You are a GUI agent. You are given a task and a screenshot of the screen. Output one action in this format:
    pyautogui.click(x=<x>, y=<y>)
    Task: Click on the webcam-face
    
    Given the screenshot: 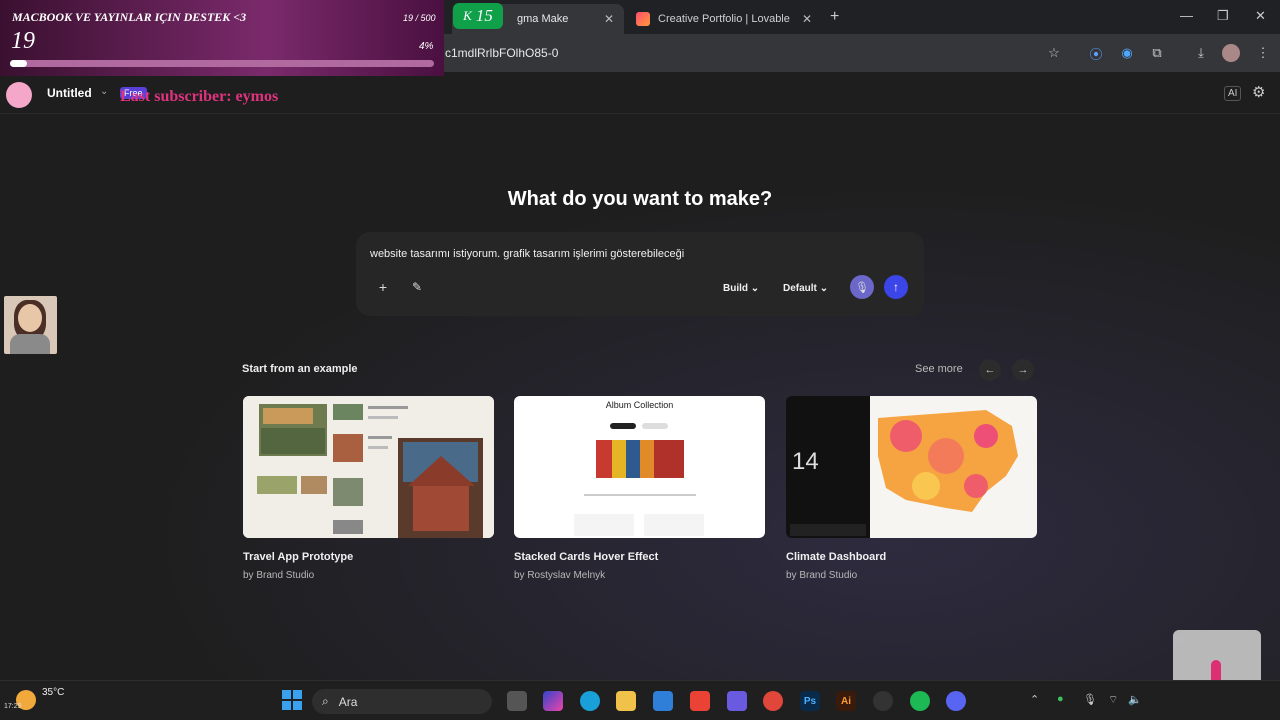 What is the action you would take?
    pyautogui.click(x=30, y=318)
    